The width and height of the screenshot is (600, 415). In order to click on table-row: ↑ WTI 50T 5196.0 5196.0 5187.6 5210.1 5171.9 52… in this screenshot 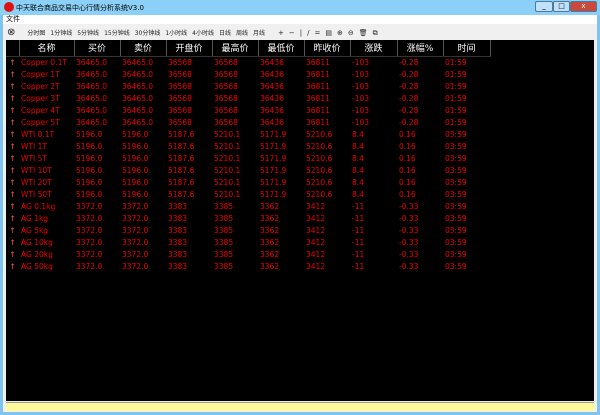, I will do `click(248, 194)`.